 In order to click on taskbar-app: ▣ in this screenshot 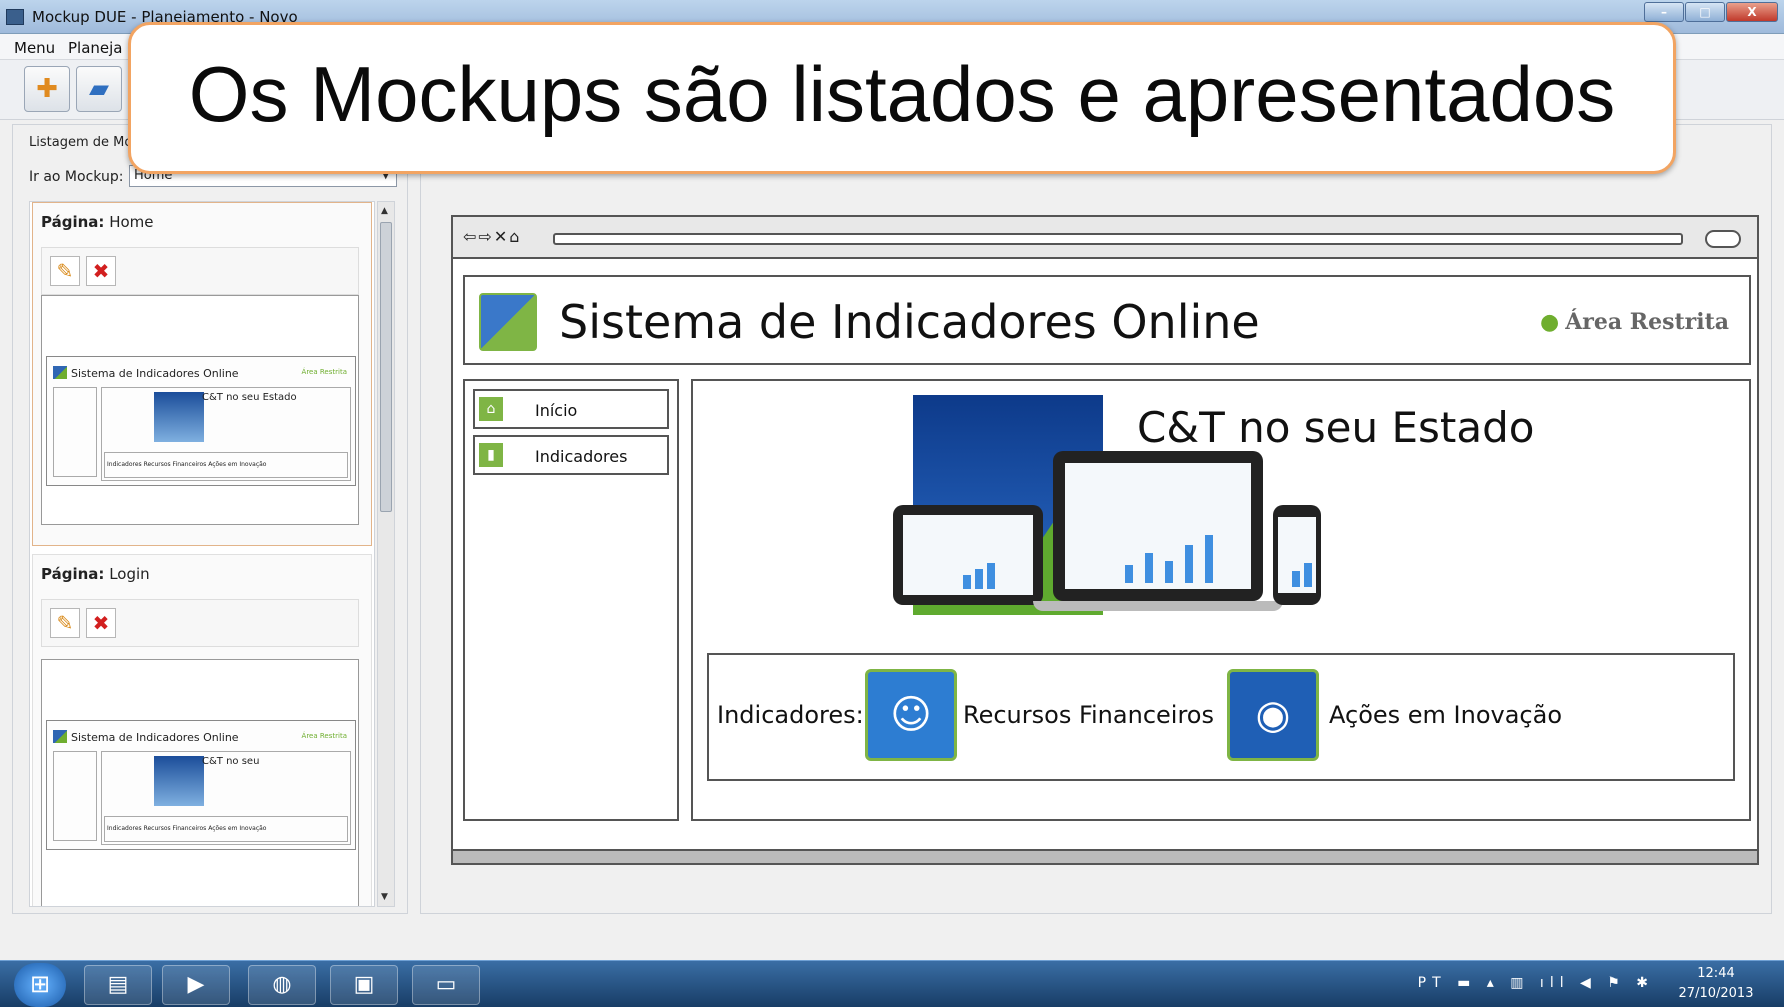, I will do `click(364, 985)`.